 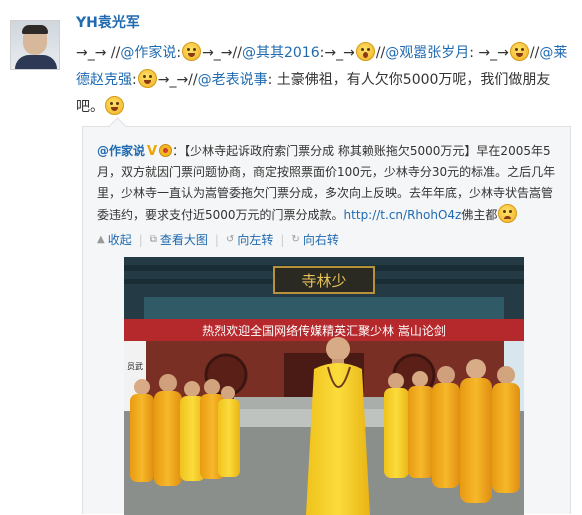 I want to click on collapse-label: 收起, so click(x=119, y=240).